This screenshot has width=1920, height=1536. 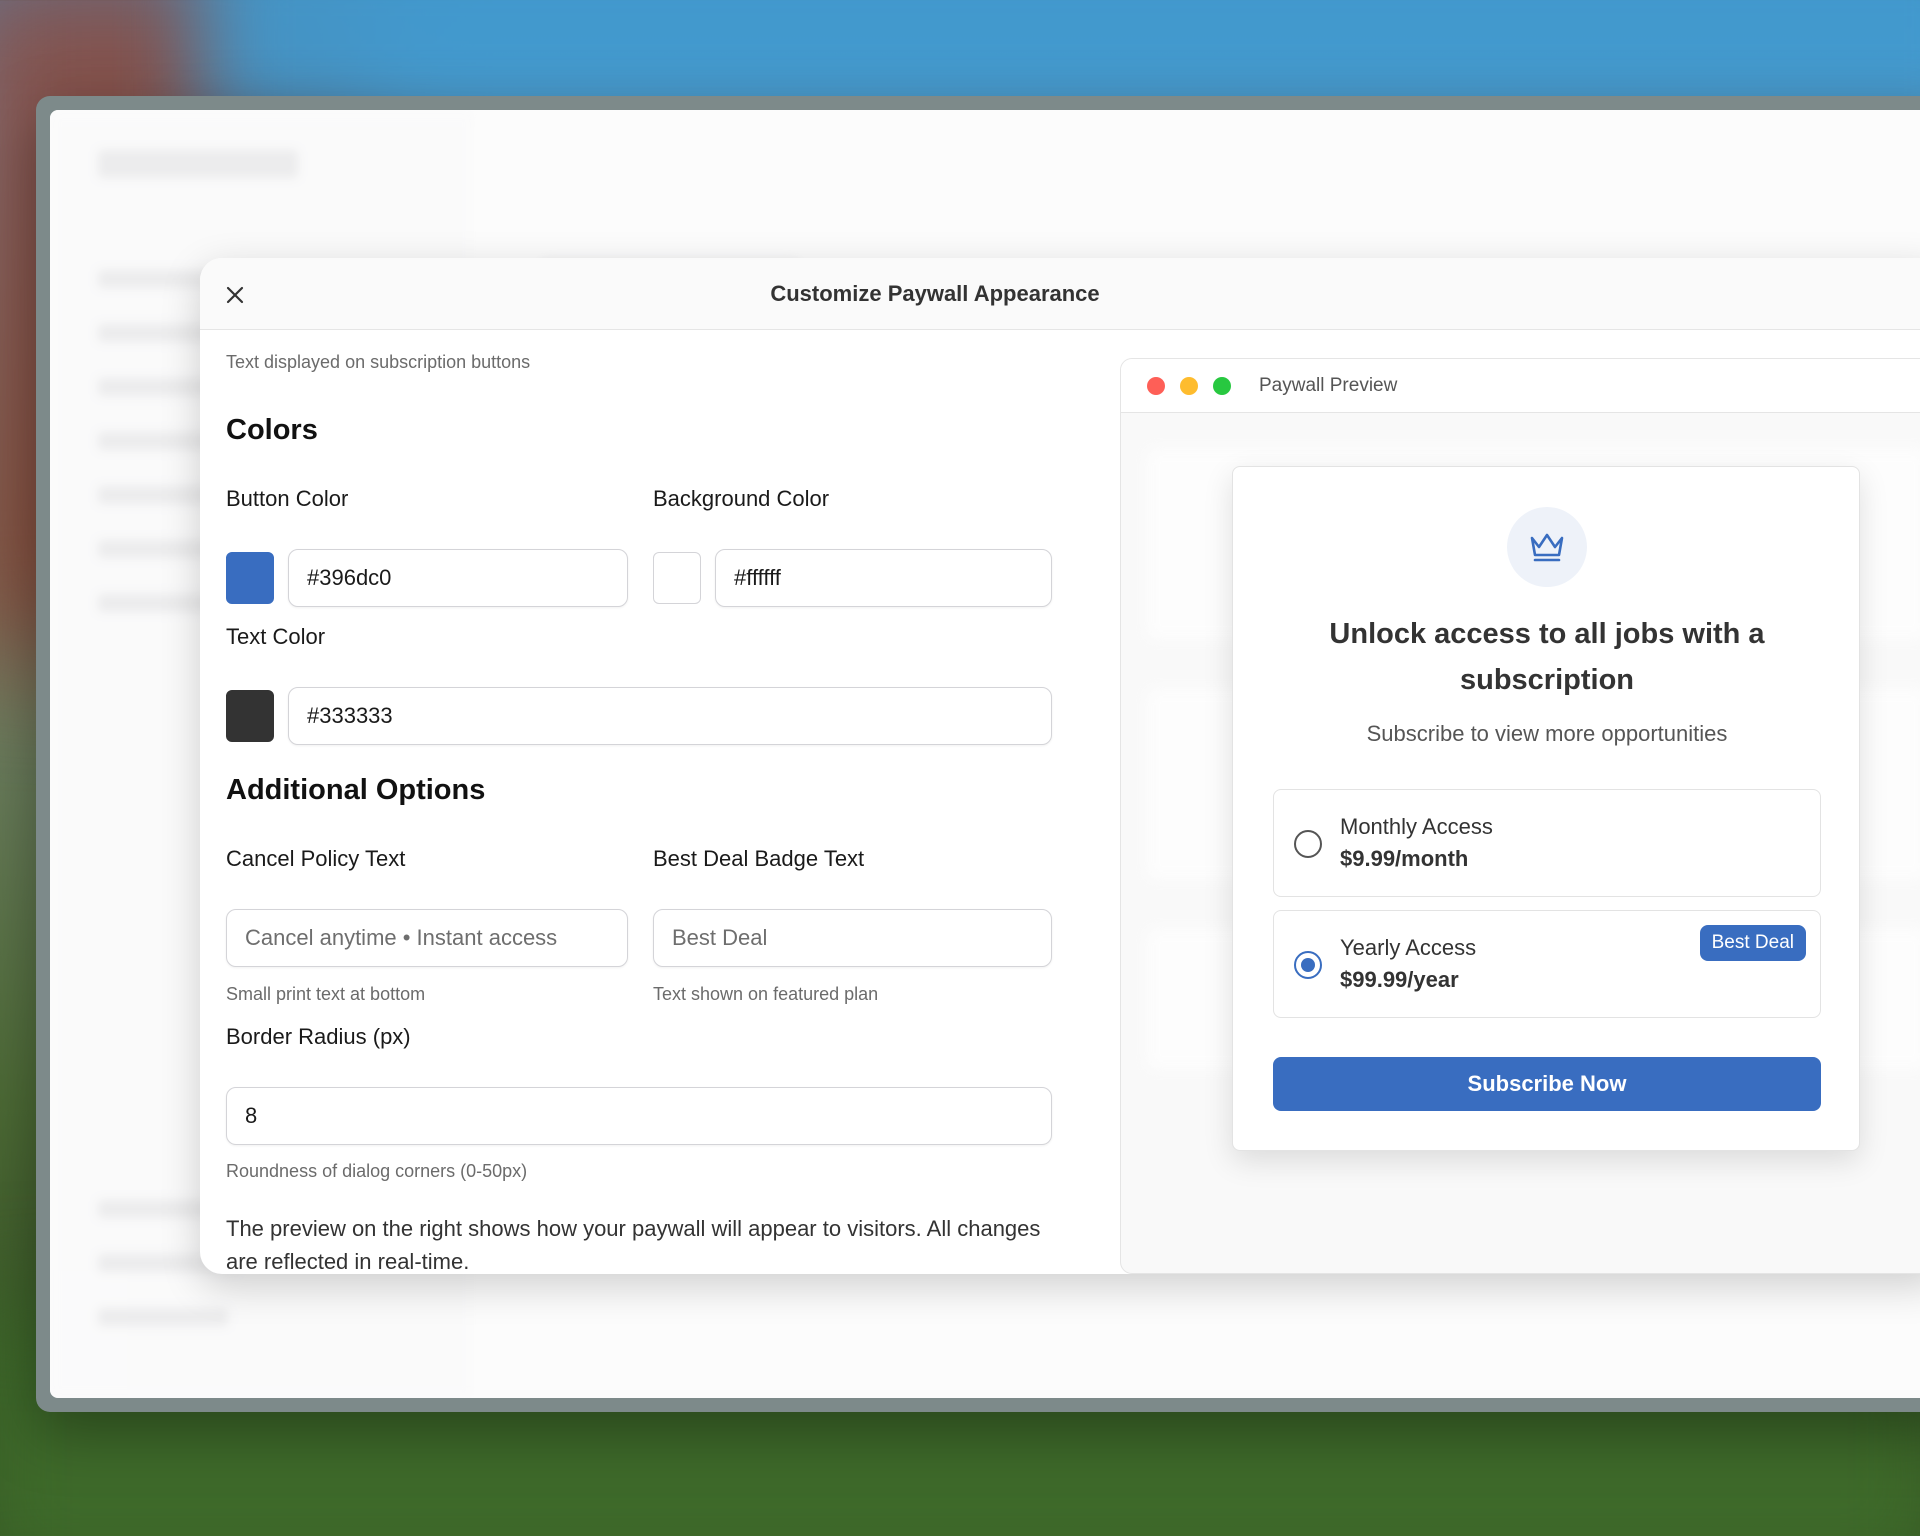 What do you see at coordinates (316, 858) in the screenshot?
I see `cancel-policy-label: Cancel Policy Text` at bounding box center [316, 858].